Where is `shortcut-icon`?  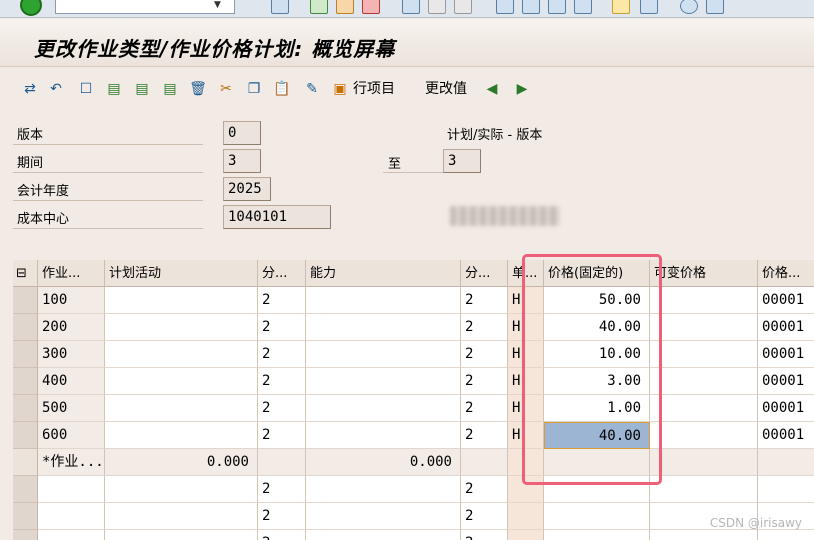 shortcut-icon is located at coordinates (649, 7).